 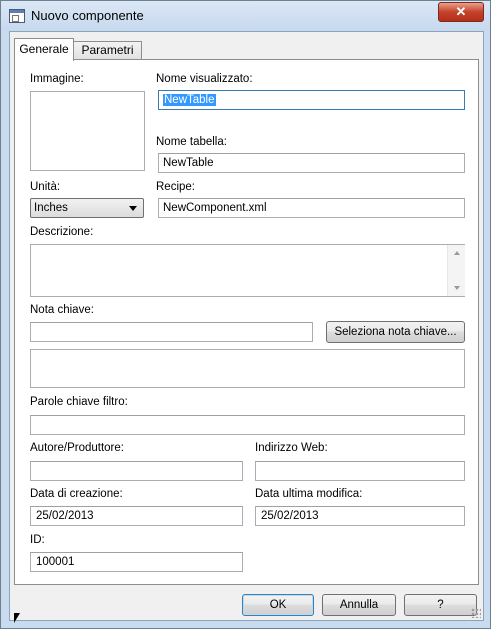 What do you see at coordinates (247, 270) in the screenshot?
I see `description-field` at bounding box center [247, 270].